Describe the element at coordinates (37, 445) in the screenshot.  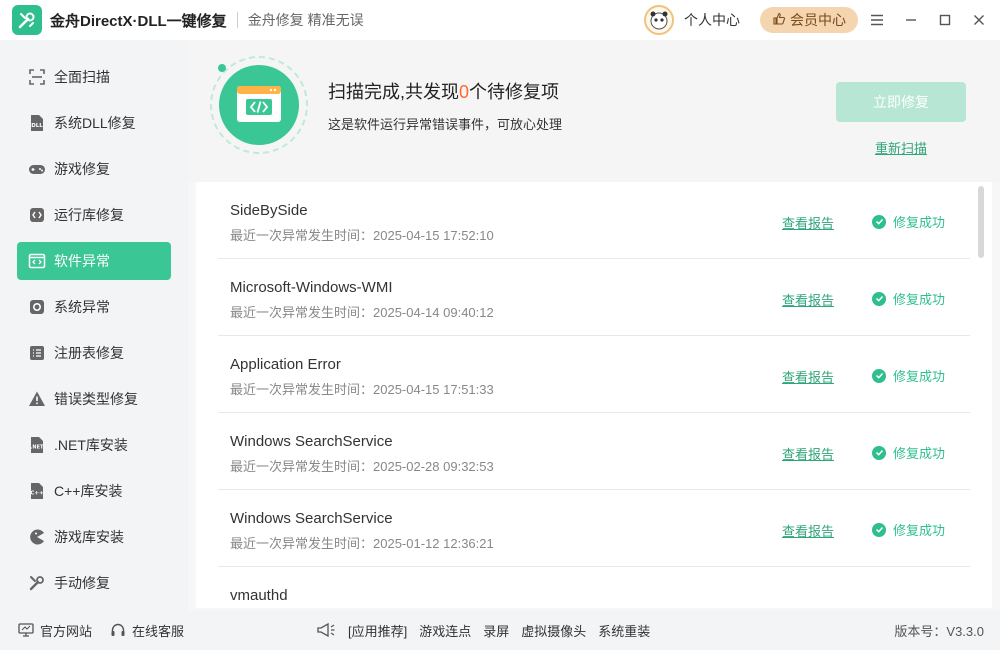
I see `dotnet-icon: .NET` at that location.